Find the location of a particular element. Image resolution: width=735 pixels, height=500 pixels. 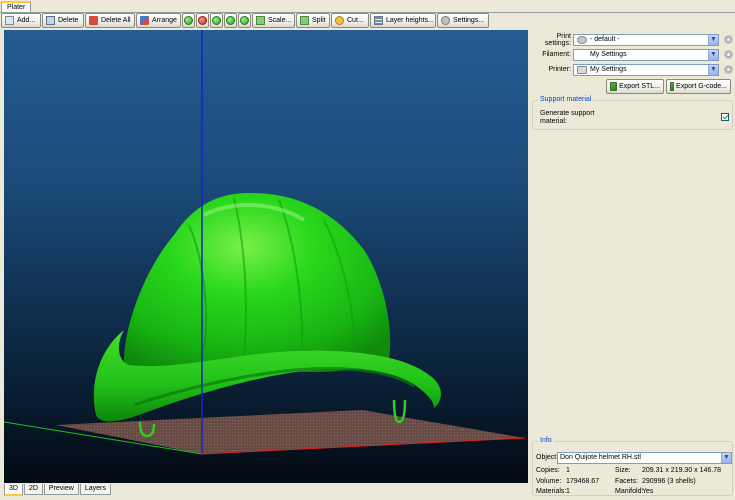

helmet-dome is located at coordinates (257, 282).